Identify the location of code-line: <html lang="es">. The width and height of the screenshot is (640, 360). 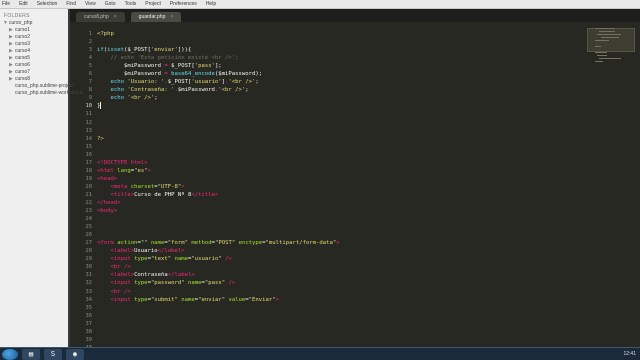
(124, 170).